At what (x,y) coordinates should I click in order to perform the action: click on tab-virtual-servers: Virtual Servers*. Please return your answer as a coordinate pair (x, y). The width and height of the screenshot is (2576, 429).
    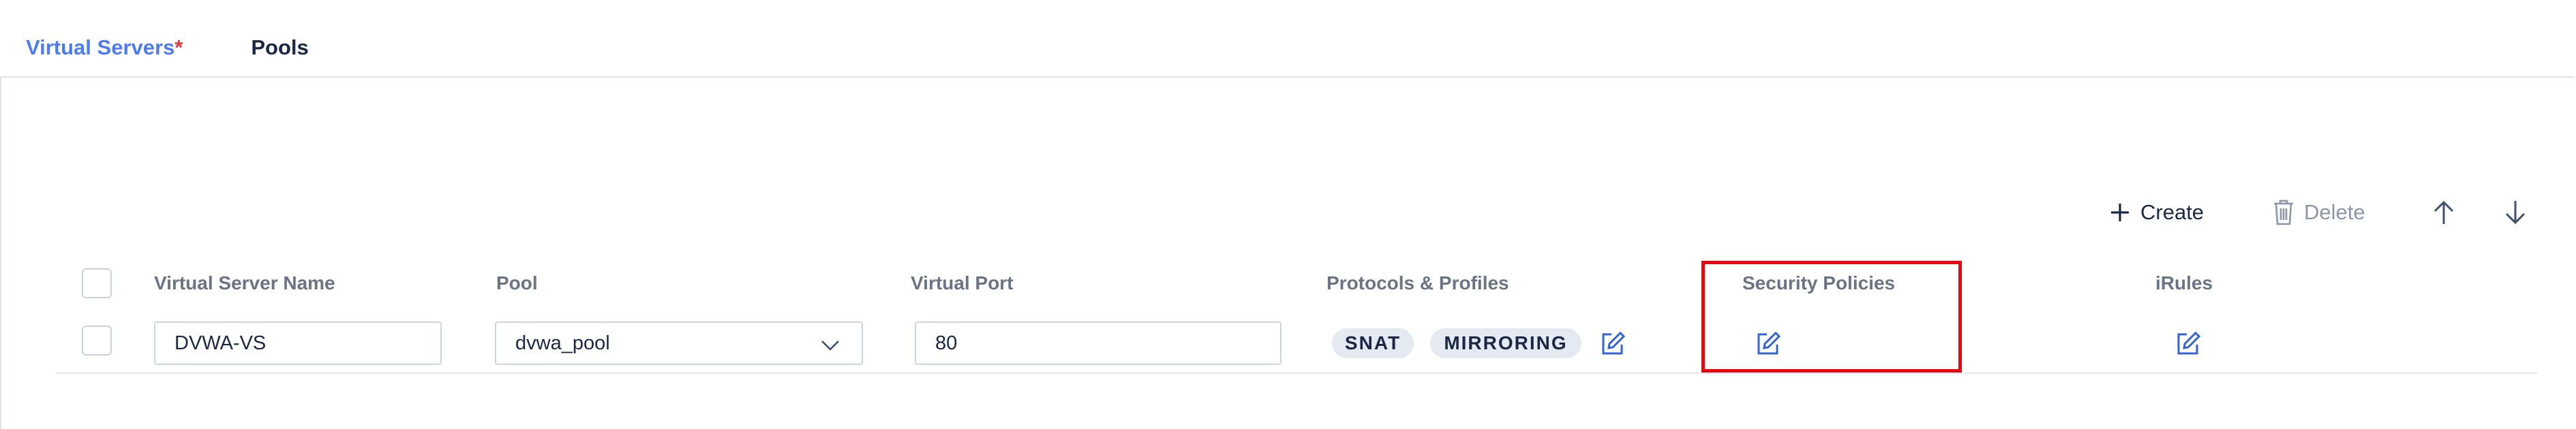
    Looking at the image, I should click on (104, 48).